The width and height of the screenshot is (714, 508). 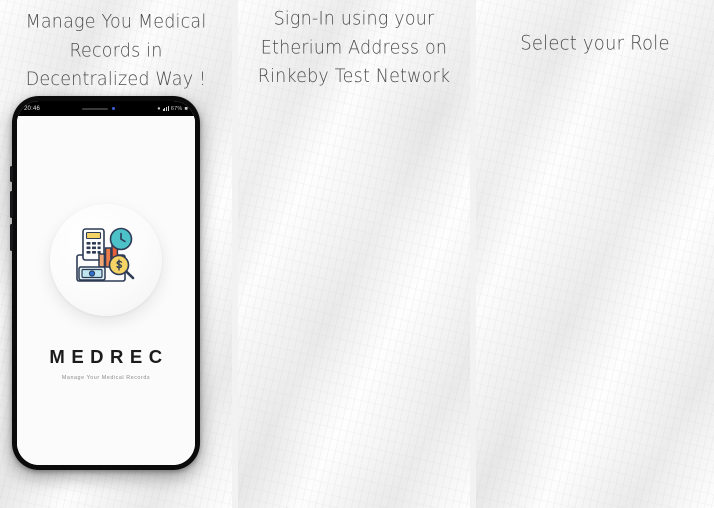 I want to click on status-bar-1: 20:46 ● 67% ■, so click(x=106, y=108).